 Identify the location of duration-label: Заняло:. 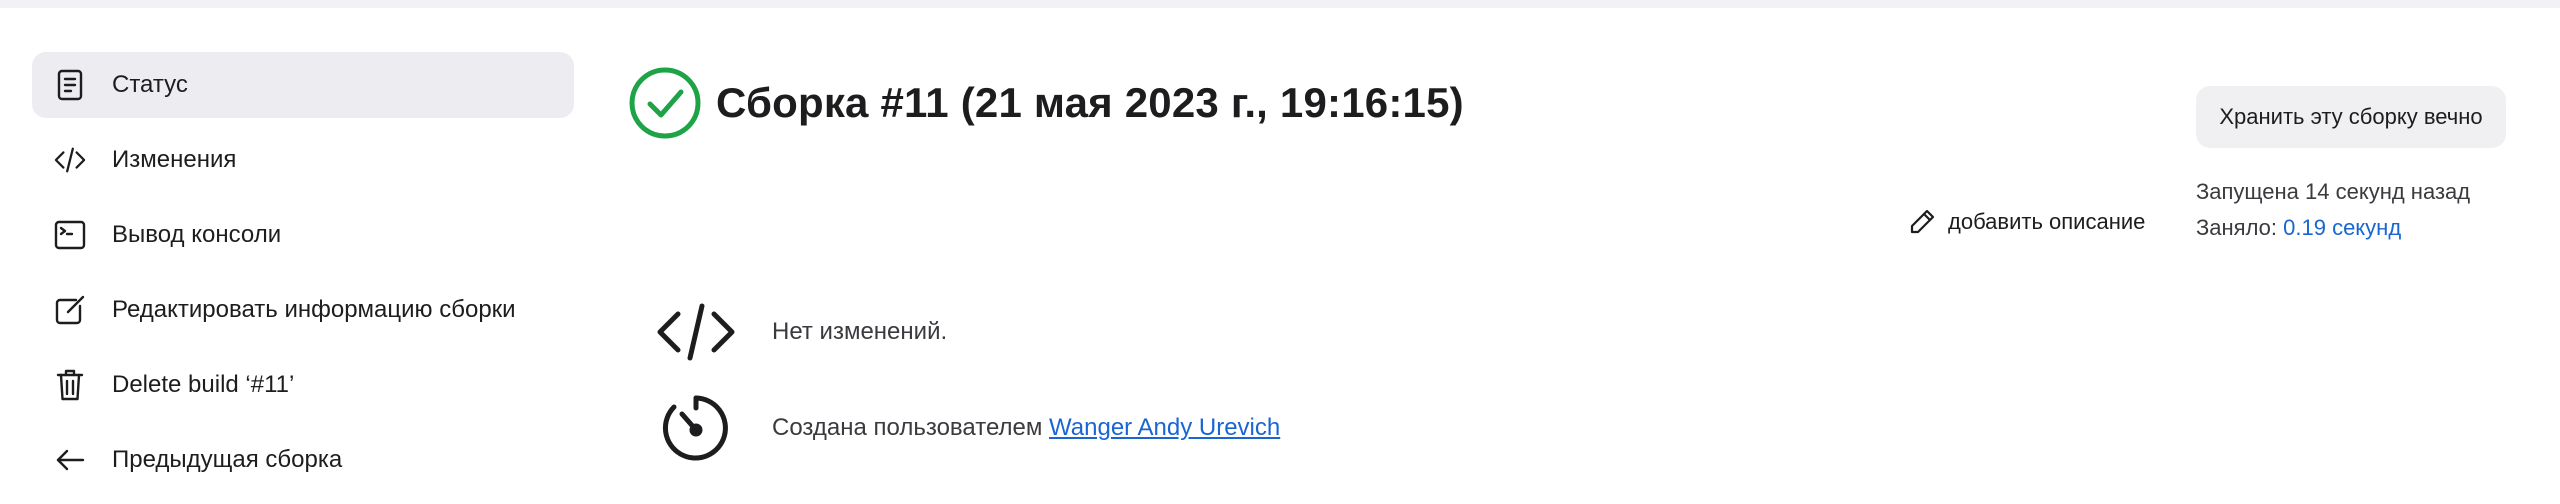
(2240, 227).